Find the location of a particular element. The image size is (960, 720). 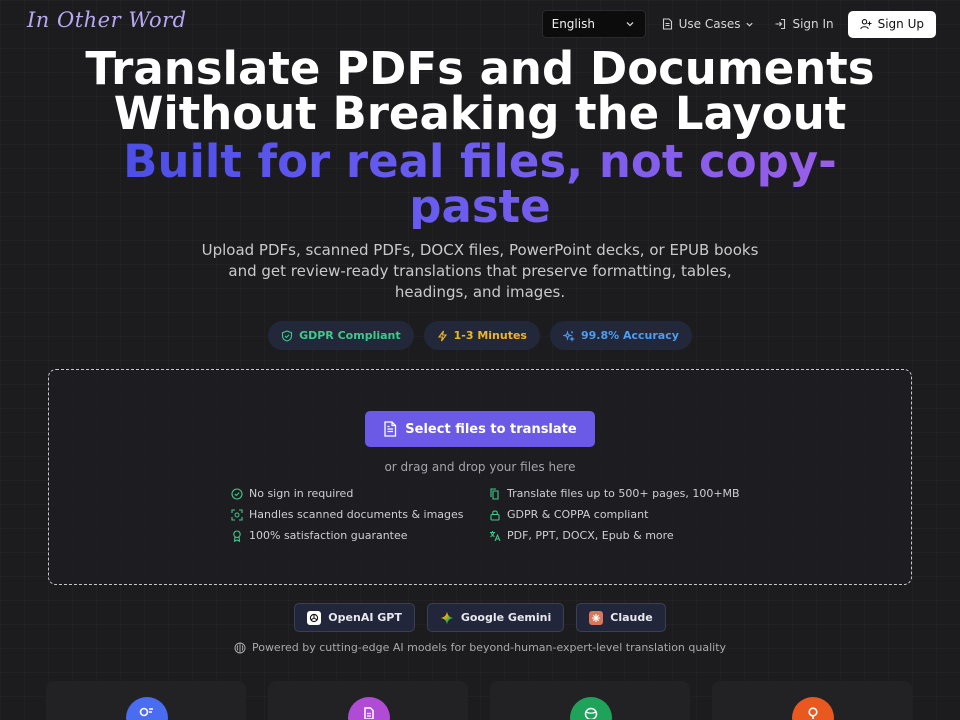

hero-title-line-2: Without Breaking the Layout is located at coordinates (480, 113).